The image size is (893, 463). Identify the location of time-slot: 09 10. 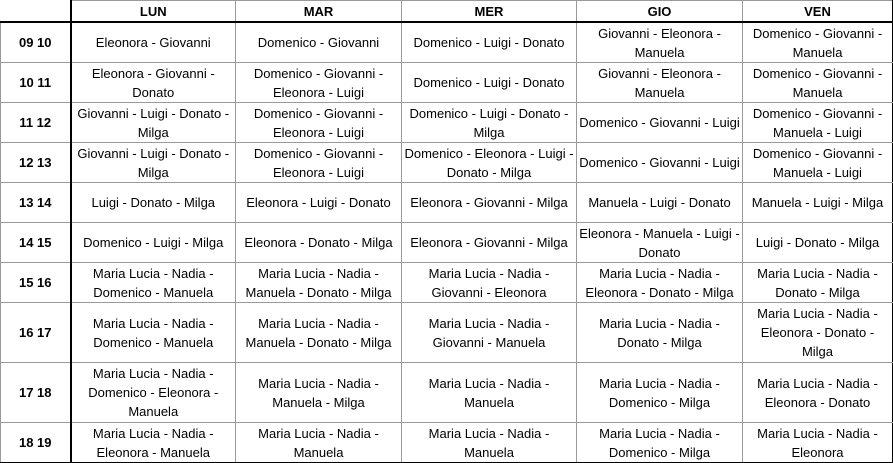
(36, 42).